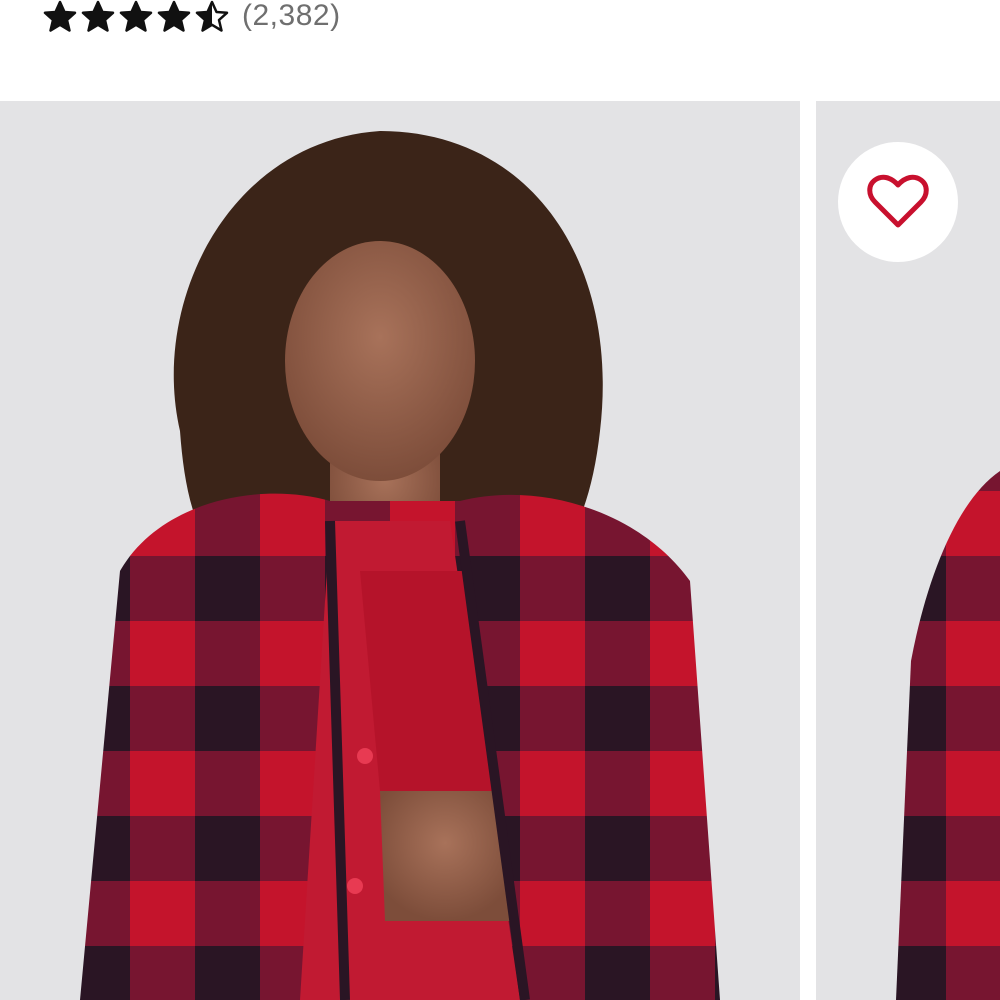 The width and height of the screenshot is (1000, 1000). What do you see at coordinates (291, 16) in the screenshot?
I see `review-count: (2,382)` at bounding box center [291, 16].